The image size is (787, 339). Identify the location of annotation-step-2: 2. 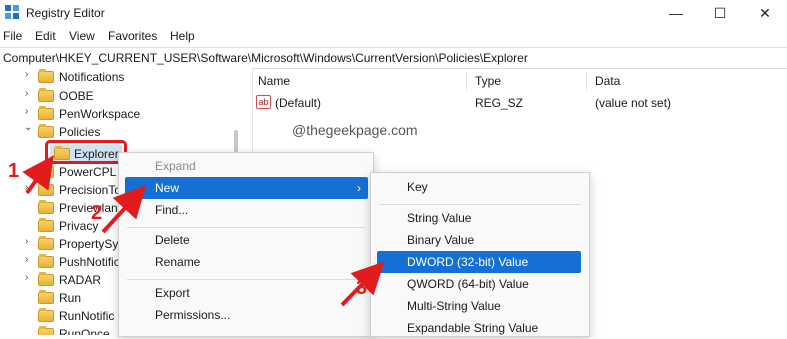
(97, 213).